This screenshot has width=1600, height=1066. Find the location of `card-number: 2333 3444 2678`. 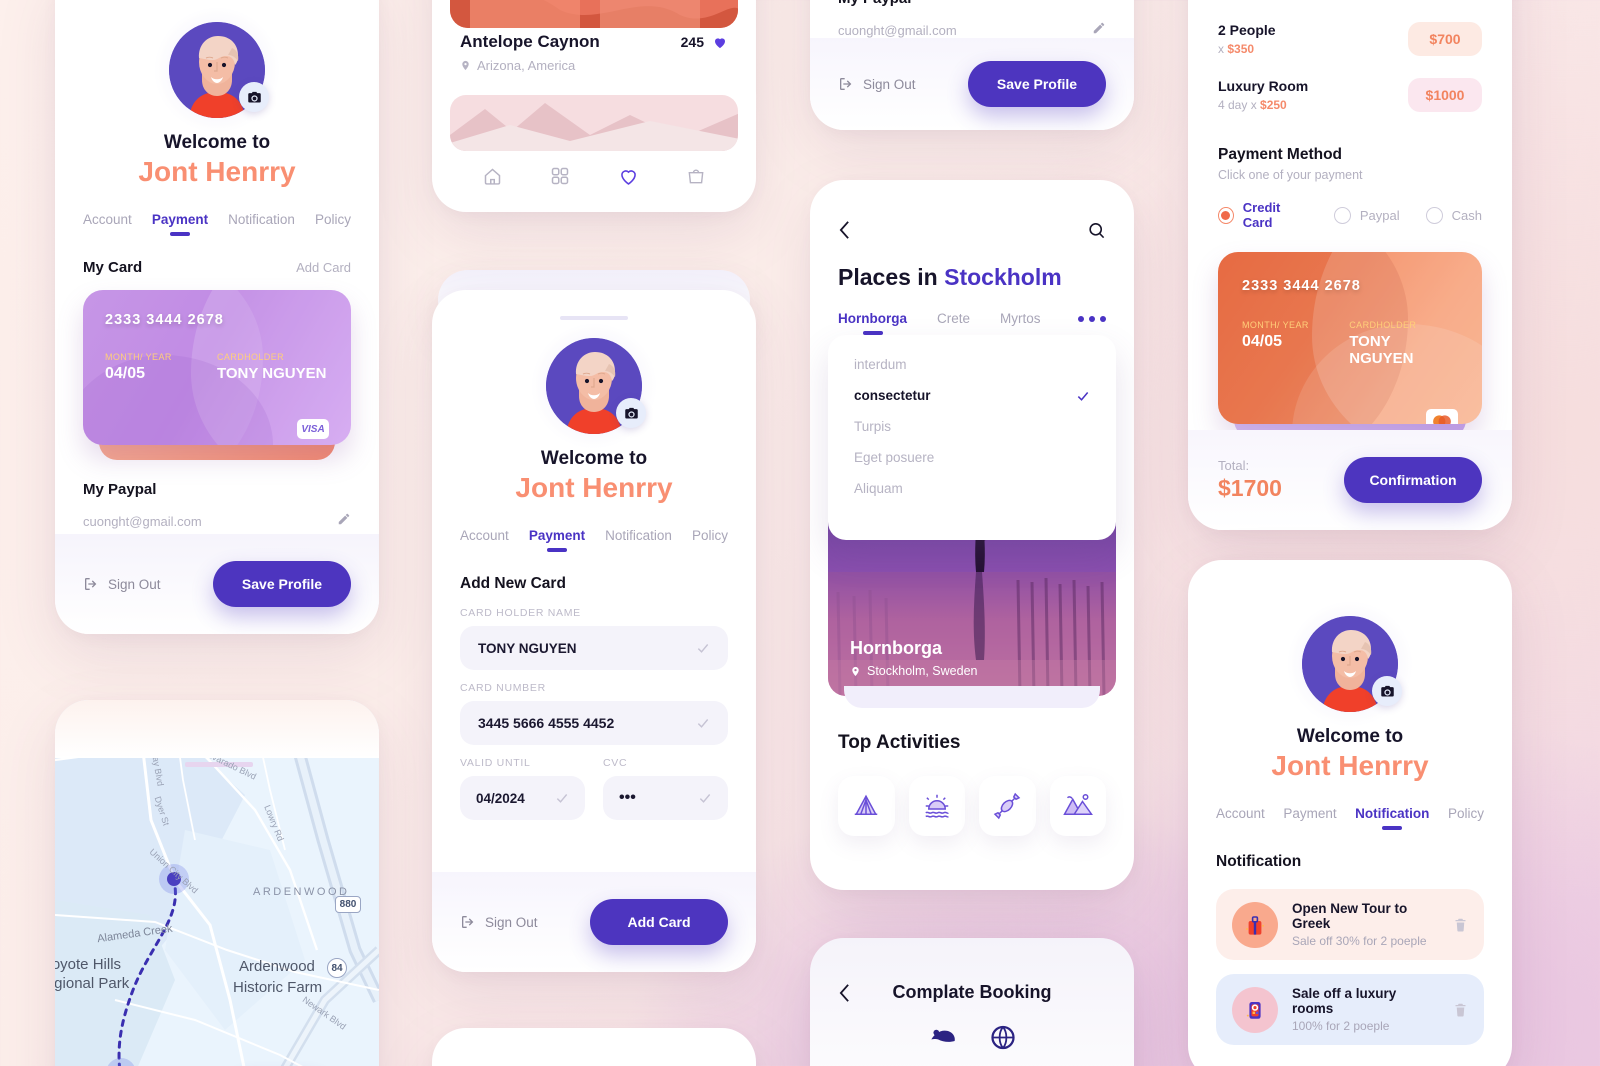

card-number: 2333 3444 2678 is located at coordinates (164, 320).